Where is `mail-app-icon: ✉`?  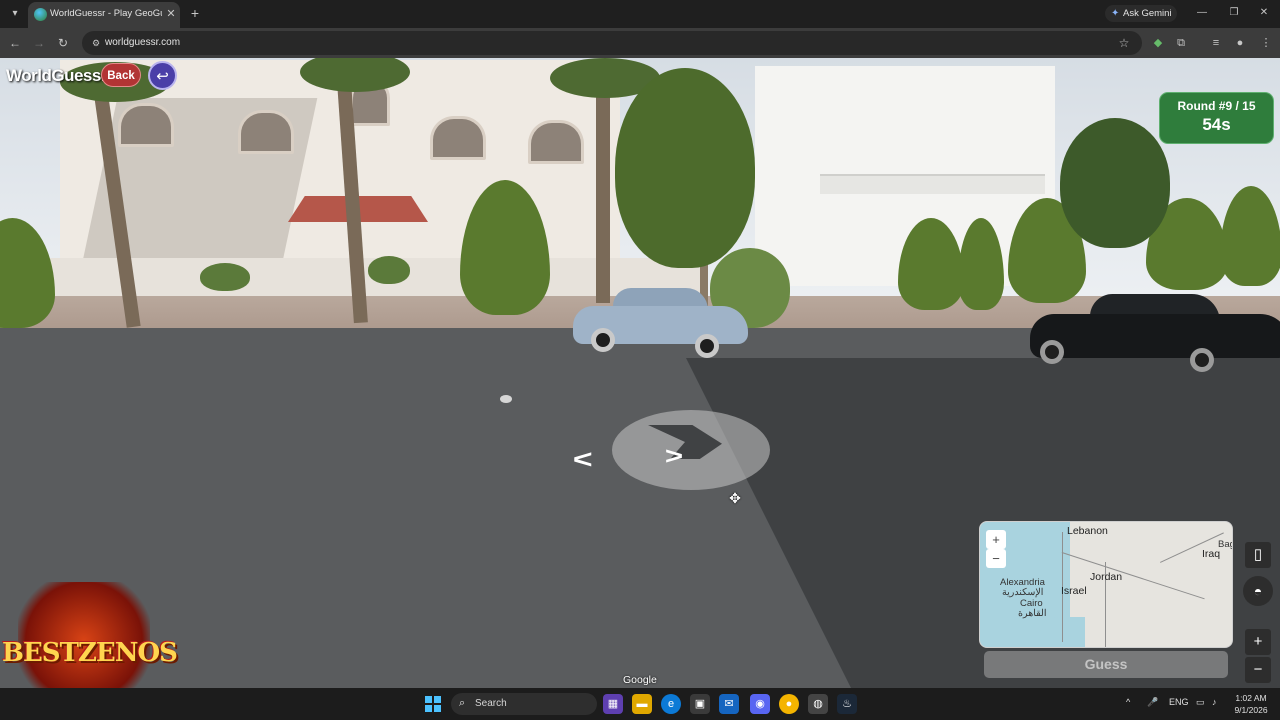
mail-app-icon: ✉ is located at coordinates (729, 704).